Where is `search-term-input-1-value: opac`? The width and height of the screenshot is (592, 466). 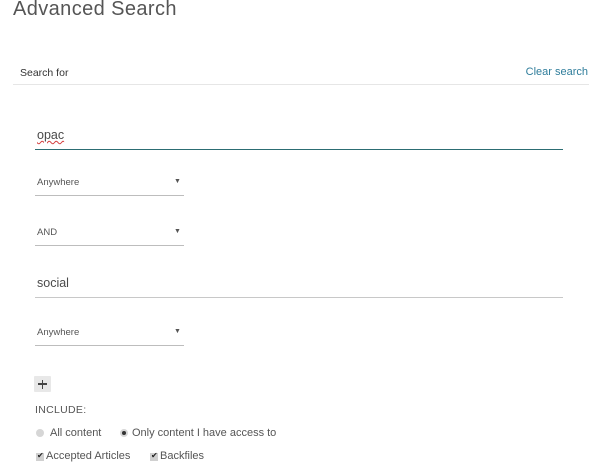
search-term-input-1-value: opac is located at coordinates (51, 135).